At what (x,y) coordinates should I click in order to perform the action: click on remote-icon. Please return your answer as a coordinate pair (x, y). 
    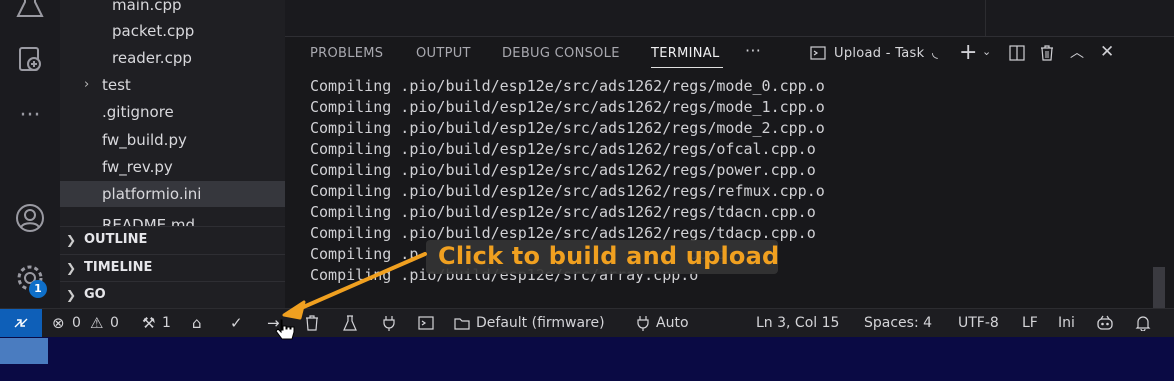
    Looking at the image, I should click on (21, 323).